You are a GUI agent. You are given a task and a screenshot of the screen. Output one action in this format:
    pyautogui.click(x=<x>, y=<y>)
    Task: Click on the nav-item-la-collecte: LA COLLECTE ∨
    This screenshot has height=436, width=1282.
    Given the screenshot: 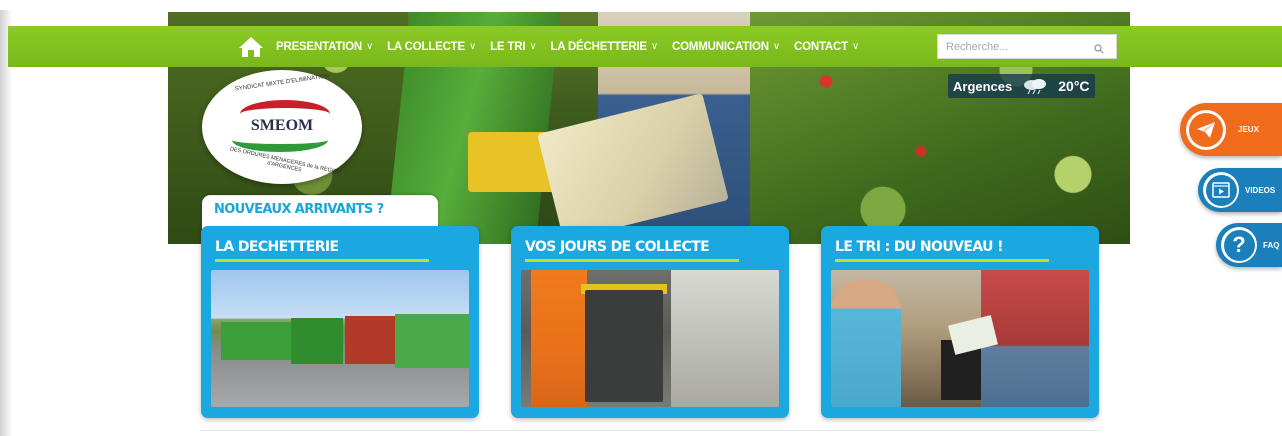 What is the action you would take?
    pyautogui.click(x=431, y=47)
    